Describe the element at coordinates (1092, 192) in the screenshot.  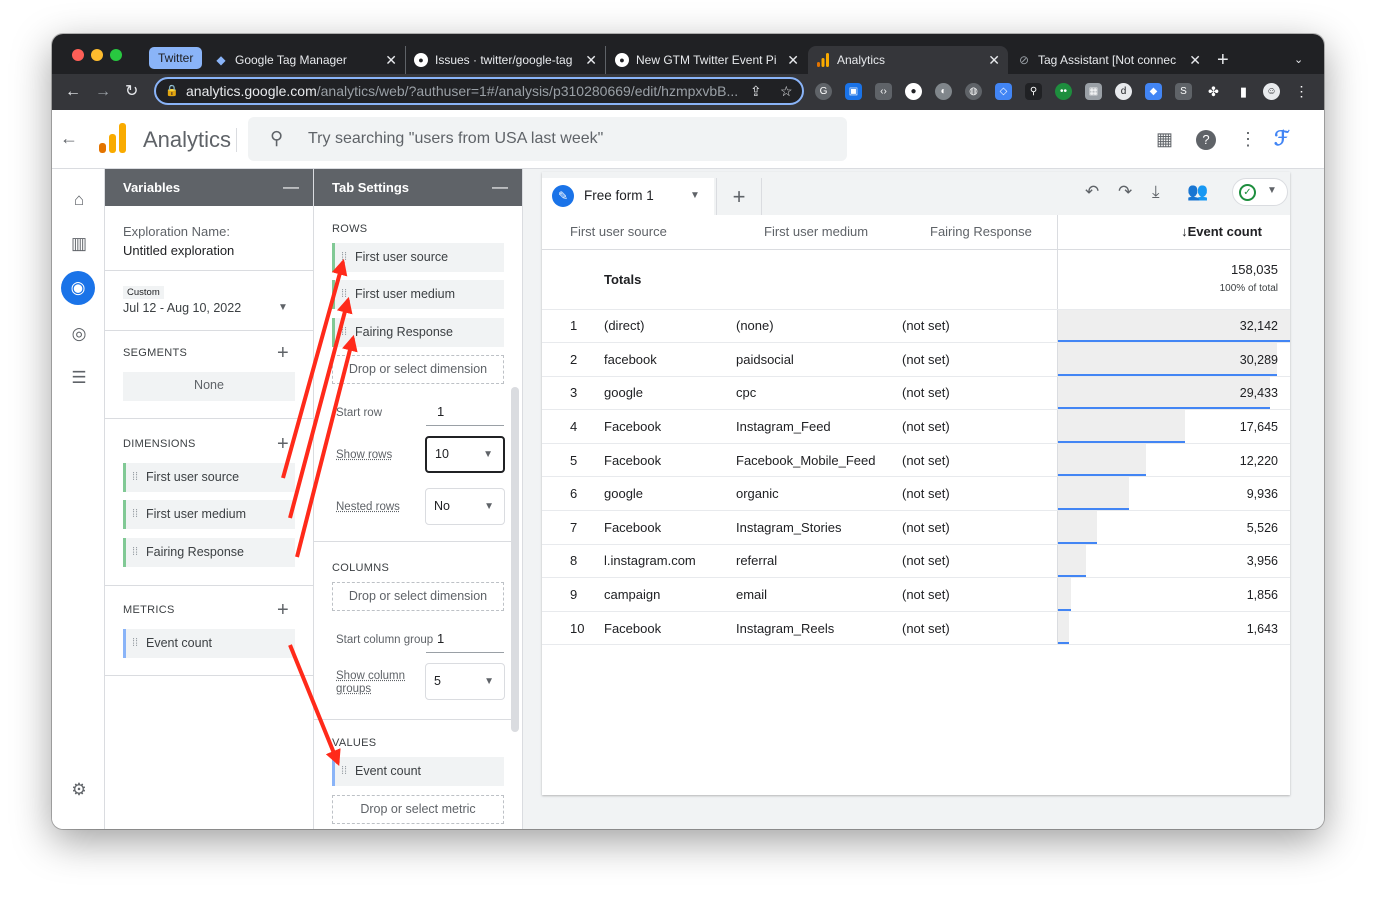
I see `undo-icon: ↶` at that location.